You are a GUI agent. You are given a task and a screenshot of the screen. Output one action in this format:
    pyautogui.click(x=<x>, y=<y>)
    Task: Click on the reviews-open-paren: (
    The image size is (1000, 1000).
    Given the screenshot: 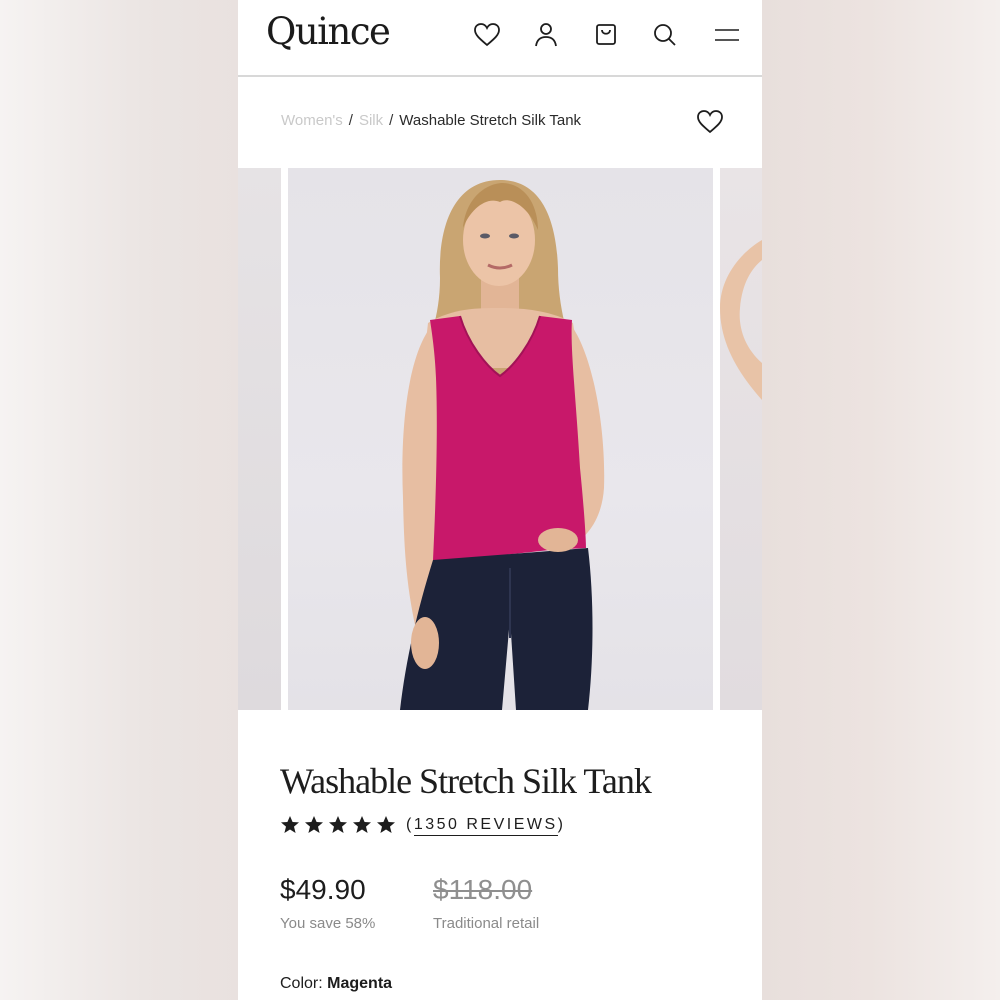 What is the action you would take?
    pyautogui.click(x=410, y=824)
    